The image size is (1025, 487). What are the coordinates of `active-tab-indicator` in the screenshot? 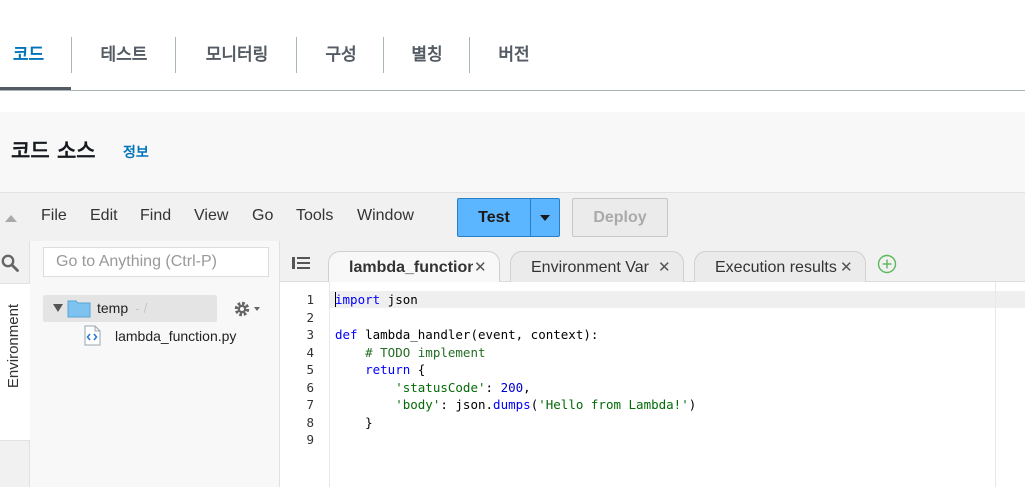 It's located at (35, 88).